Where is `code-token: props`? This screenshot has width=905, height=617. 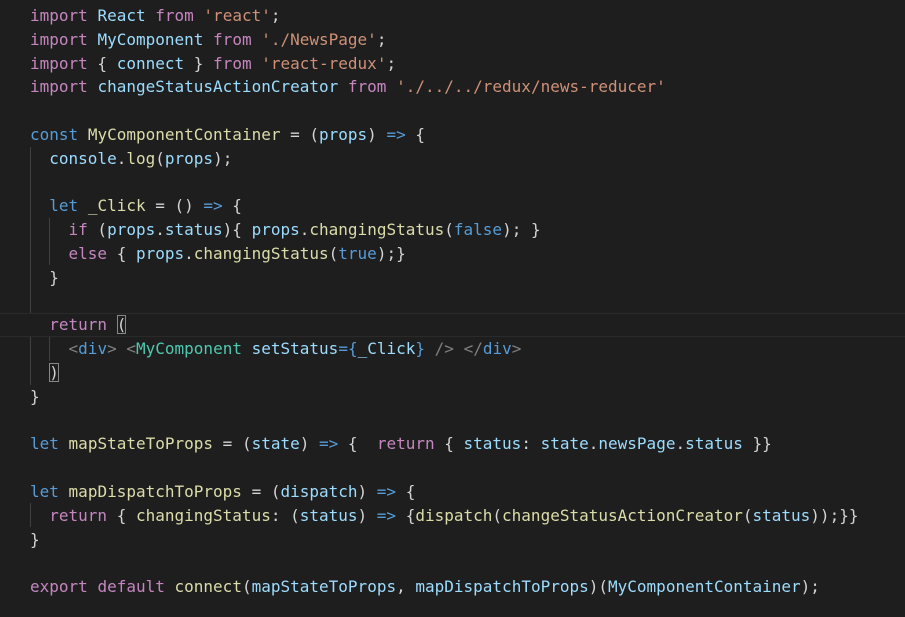
code-token: props is located at coordinates (343, 134).